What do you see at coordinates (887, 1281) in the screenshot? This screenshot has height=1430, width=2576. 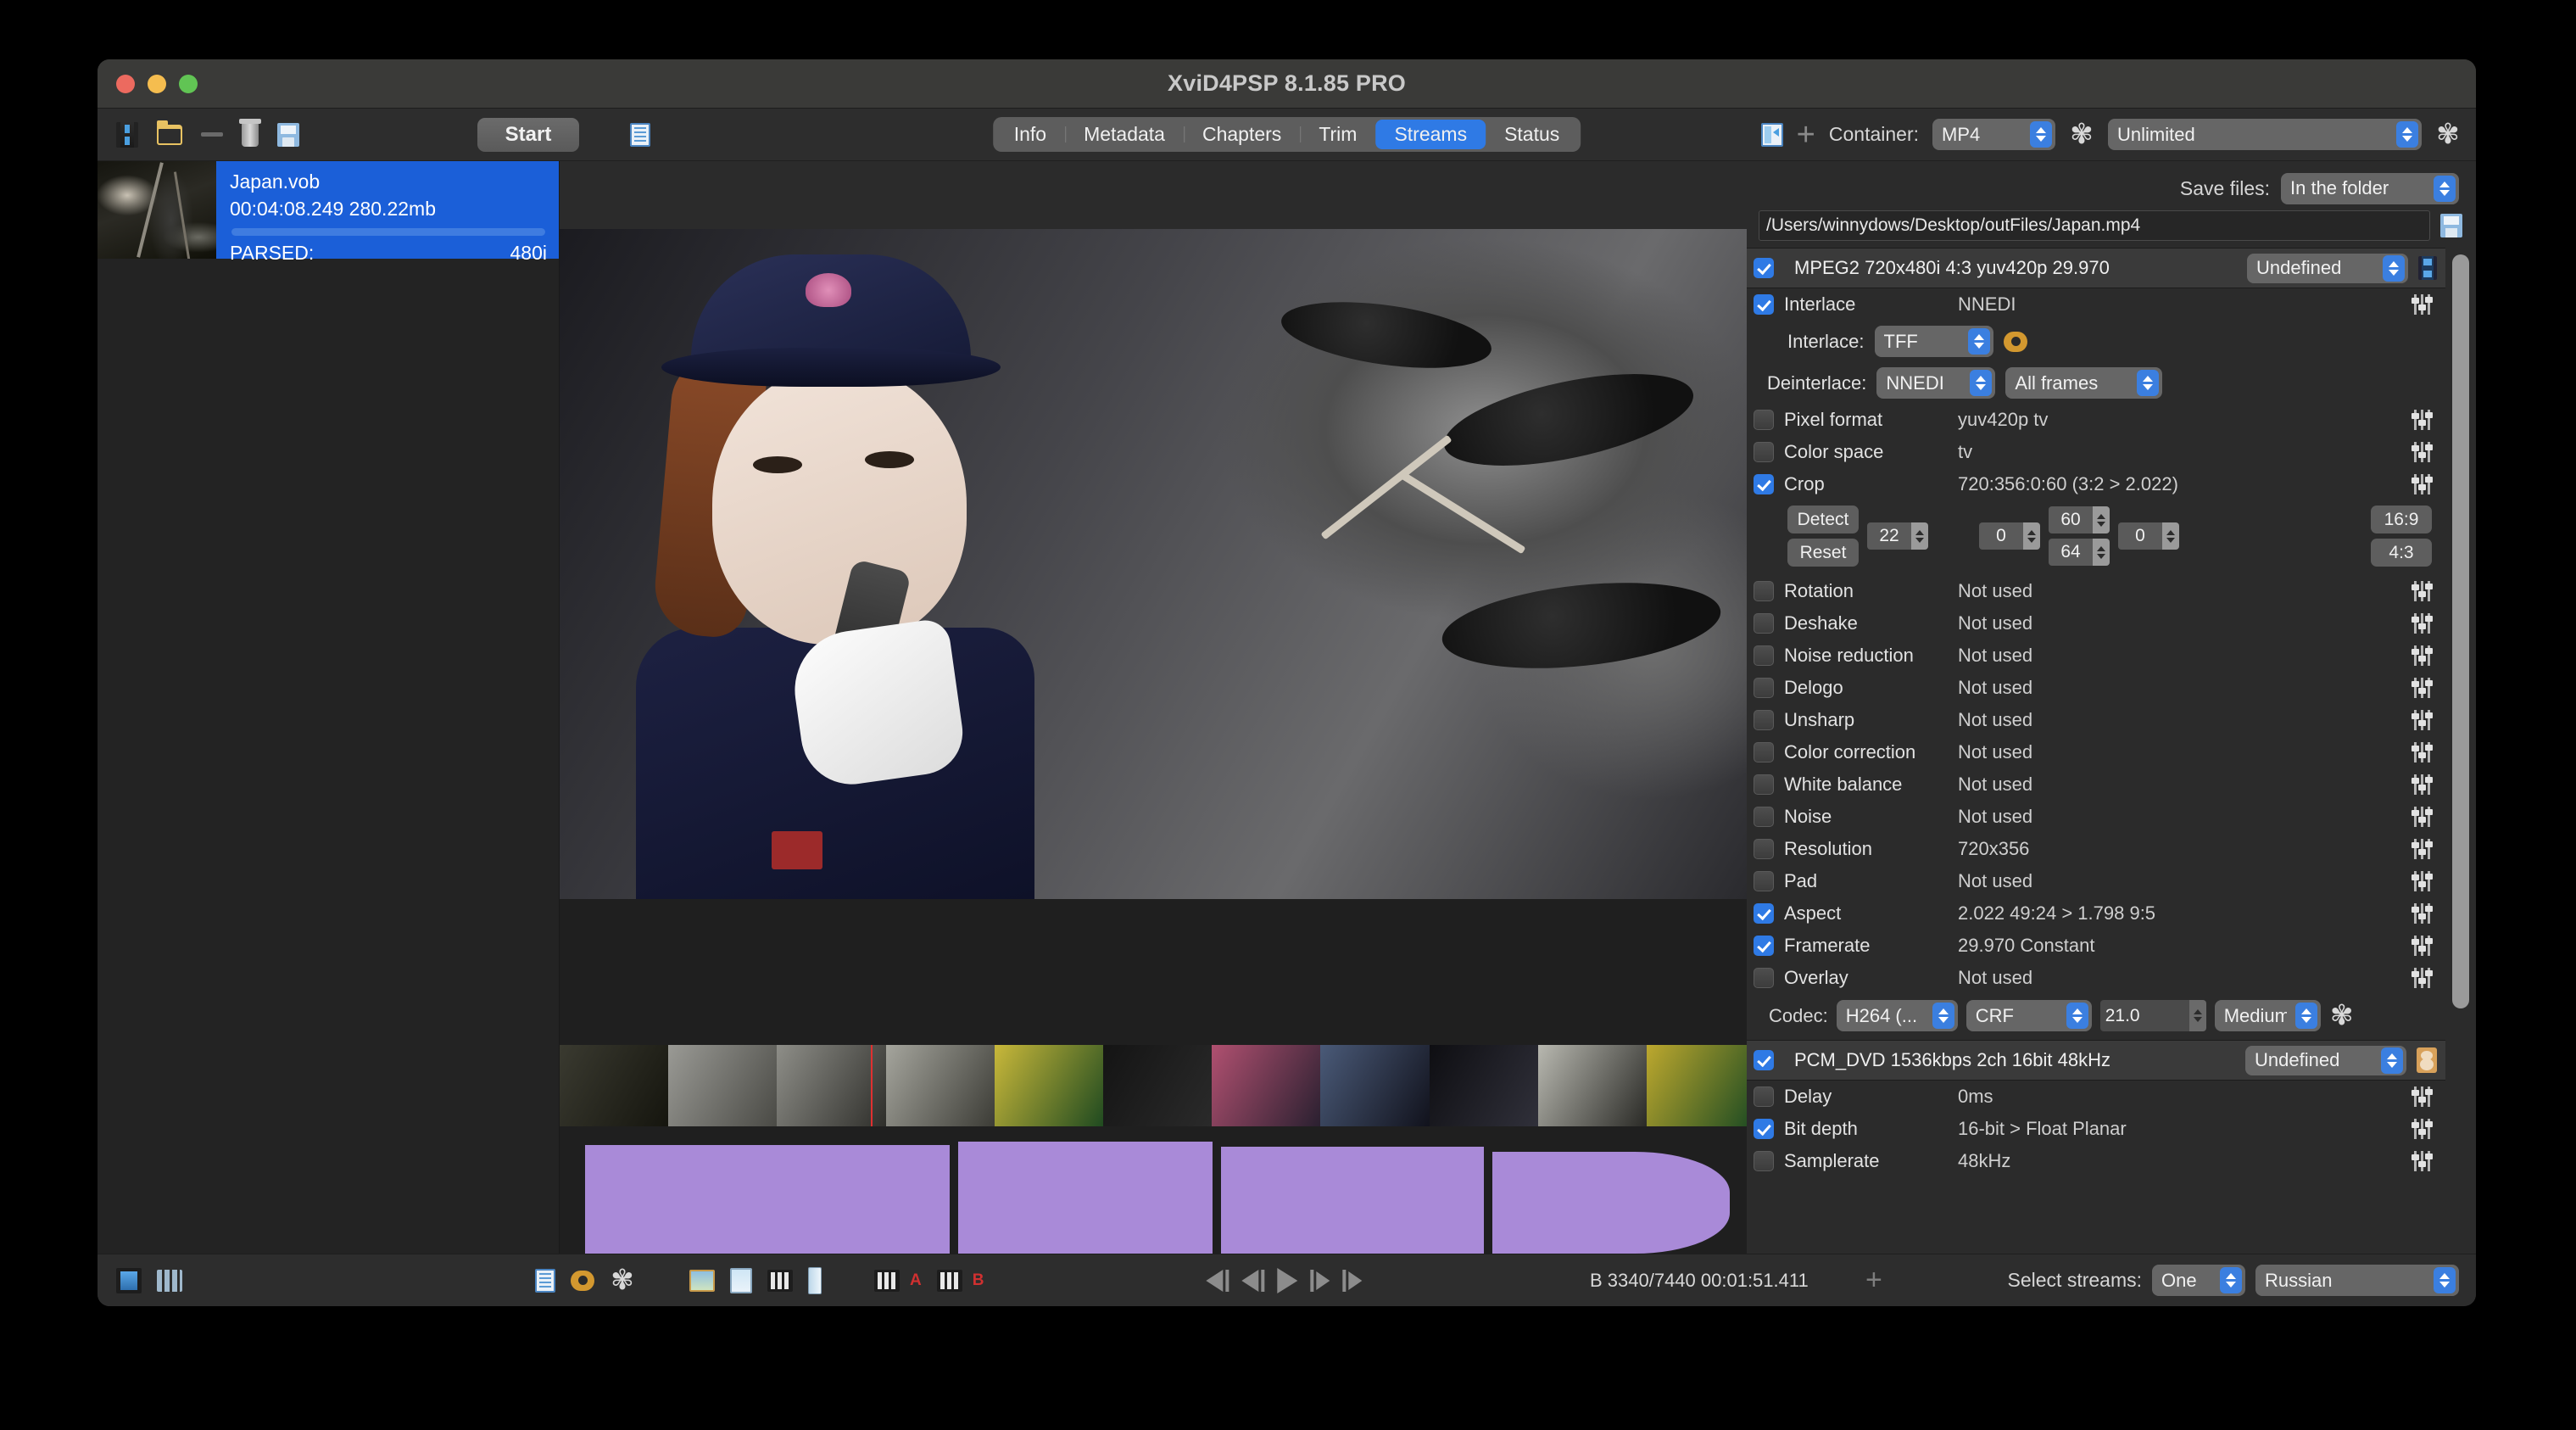 I see `cut-point-a-icon` at bounding box center [887, 1281].